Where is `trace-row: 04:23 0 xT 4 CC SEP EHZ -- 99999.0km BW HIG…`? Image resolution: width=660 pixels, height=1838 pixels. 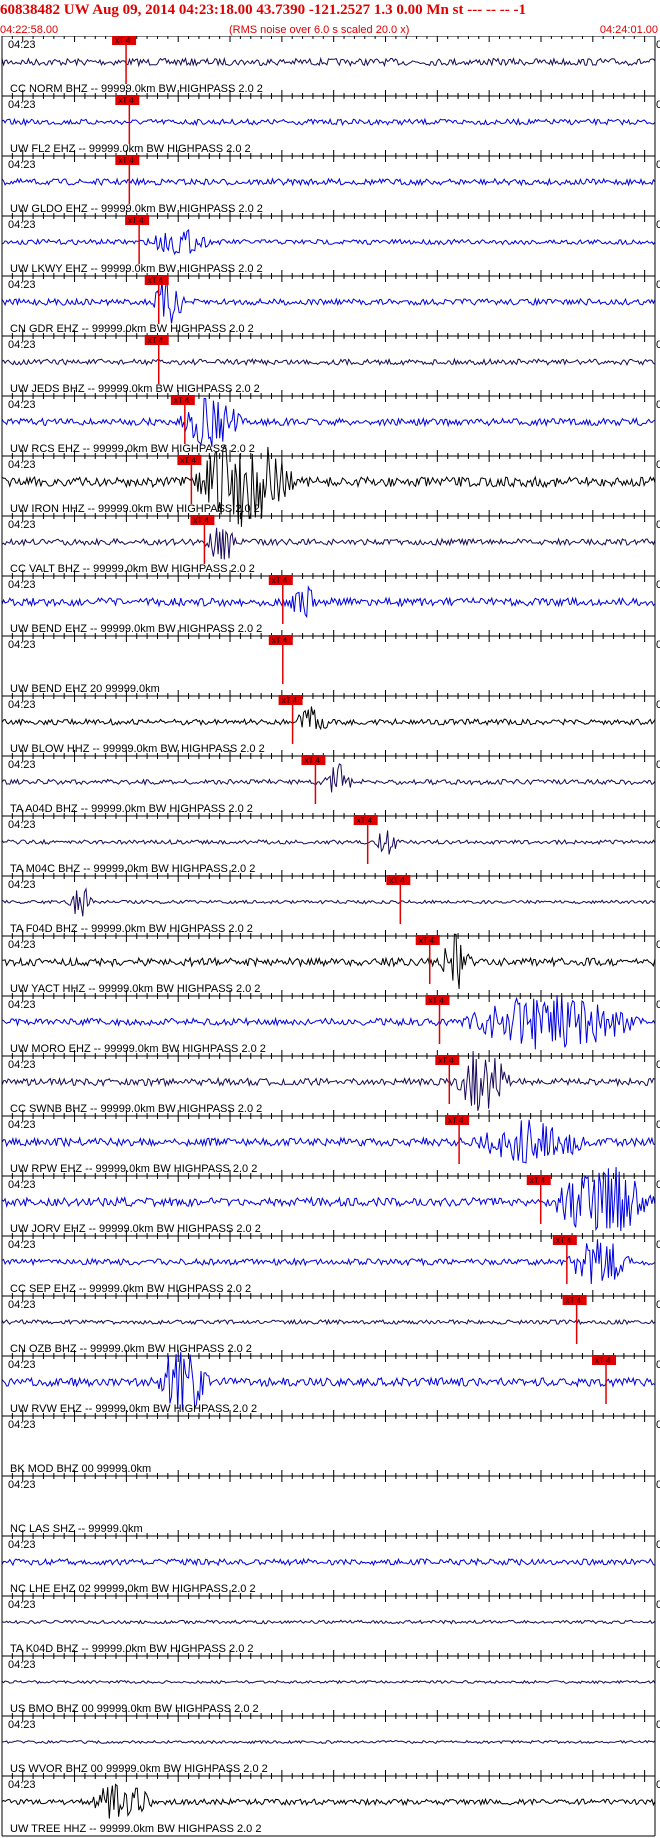 trace-row: 04:23 0 xT 4 CC SEP EHZ -- 99999.0km BW HIG… is located at coordinates (330, 1262).